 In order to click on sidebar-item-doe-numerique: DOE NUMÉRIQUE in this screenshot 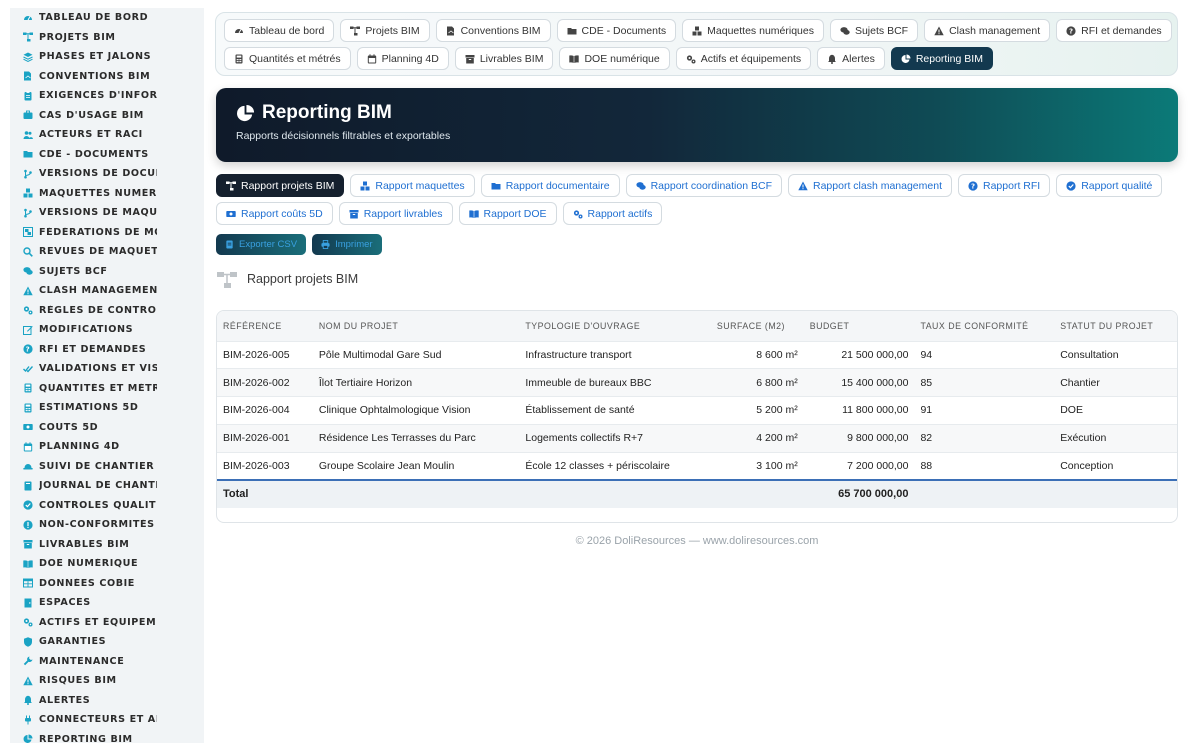, I will do `click(107, 564)`.